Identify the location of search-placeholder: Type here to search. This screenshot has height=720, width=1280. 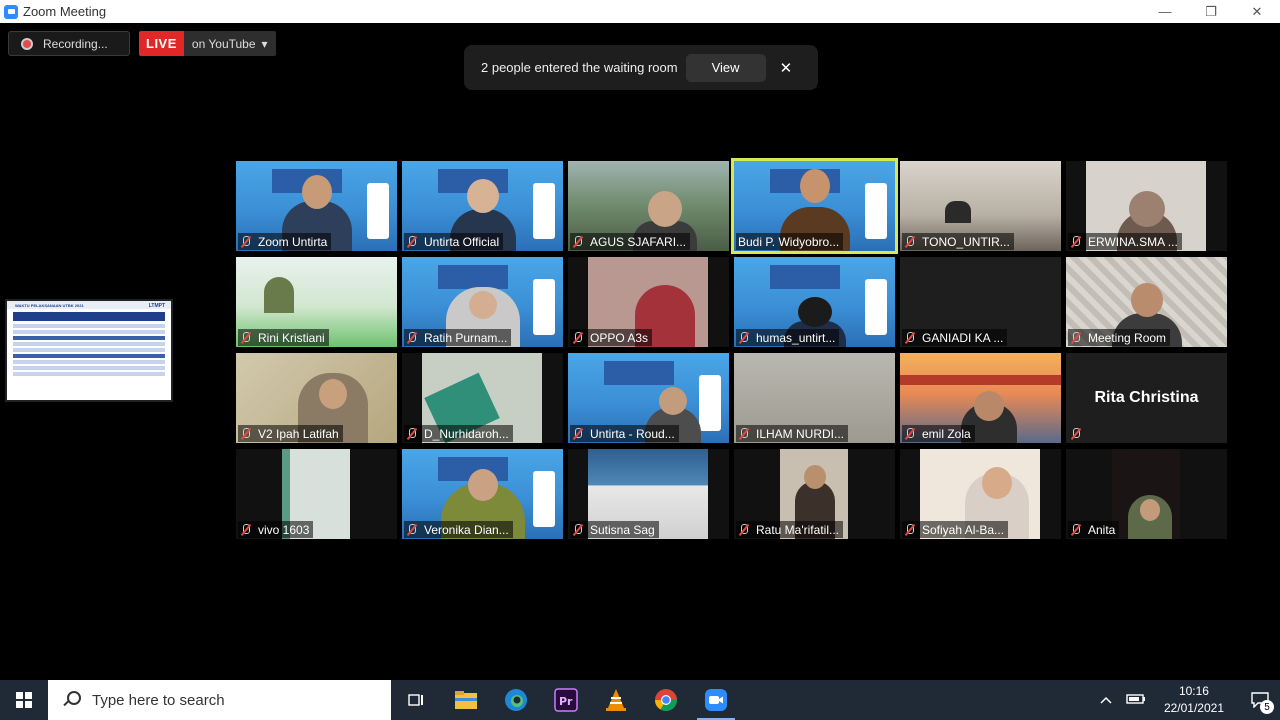
(158, 700).